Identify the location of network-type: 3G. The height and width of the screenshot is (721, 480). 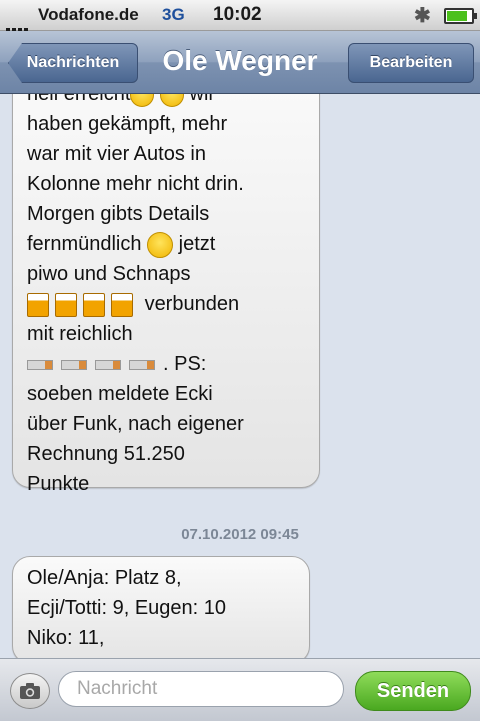
(173, 14).